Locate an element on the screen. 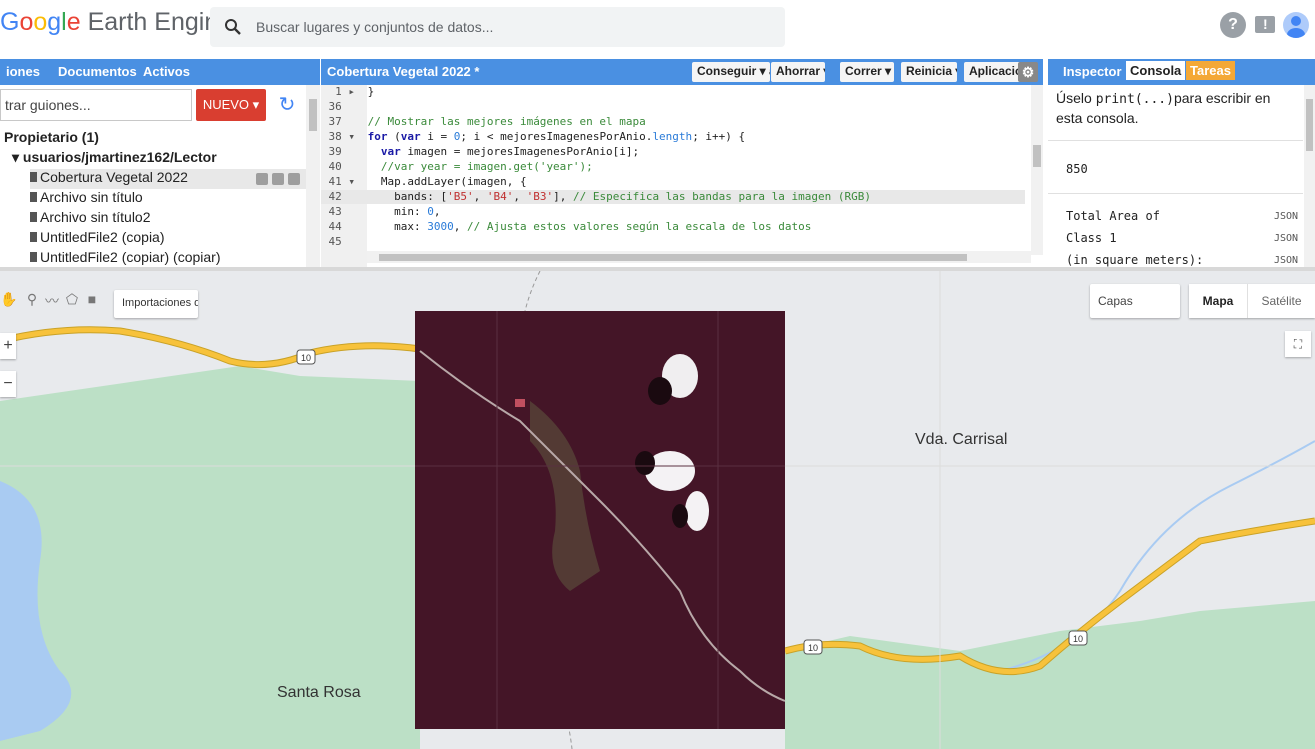 Image resolution: width=1315 pixels, height=749 pixels. user-folder-label: usuarios/jmartinez162/Lector is located at coordinates (119, 157).